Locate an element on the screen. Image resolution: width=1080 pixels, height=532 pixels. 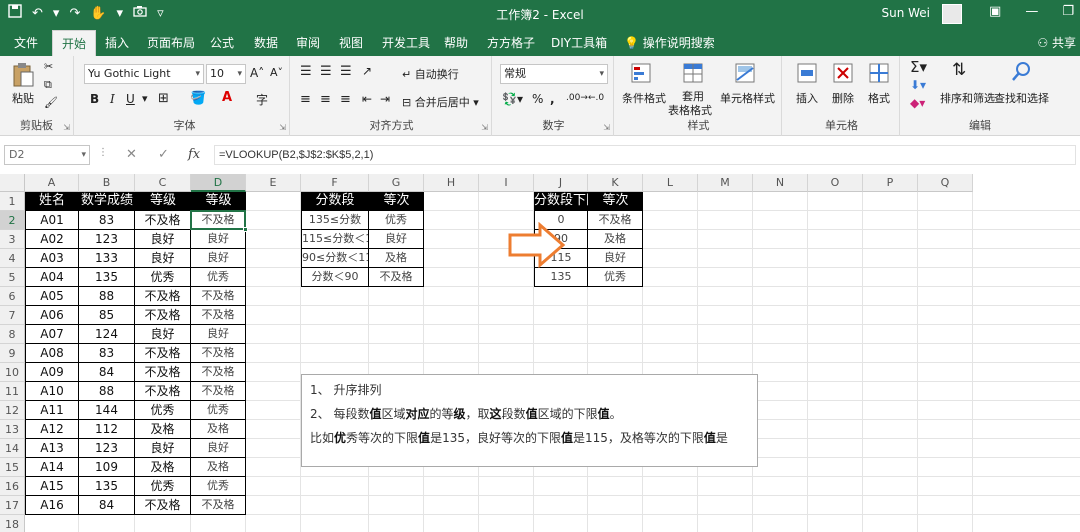
underline-button: U is located at coordinates (130, 99).